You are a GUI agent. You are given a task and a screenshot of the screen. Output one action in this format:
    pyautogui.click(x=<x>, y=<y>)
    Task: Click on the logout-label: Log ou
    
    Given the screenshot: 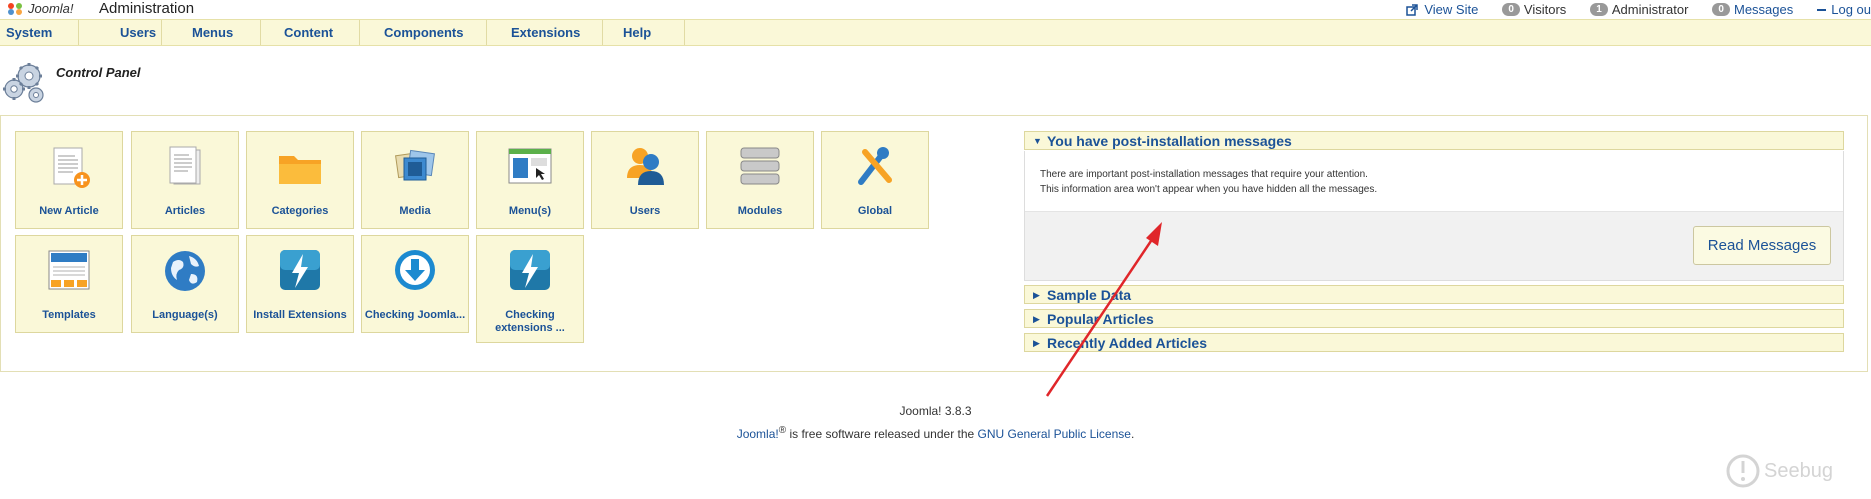 What is the action you would take?
    pyautogui.click(x=1851, y=9)
    